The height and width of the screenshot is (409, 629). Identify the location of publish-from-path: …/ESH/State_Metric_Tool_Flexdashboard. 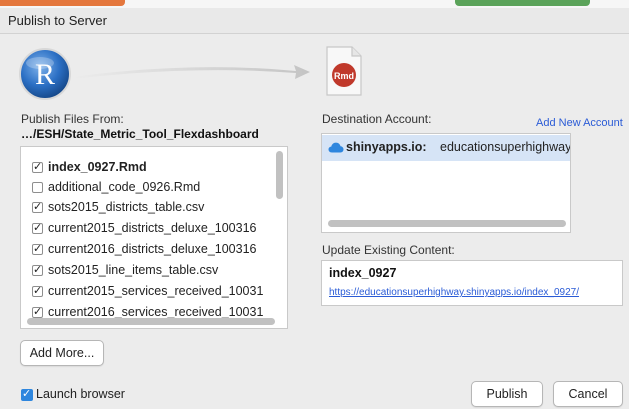
(140, 134).